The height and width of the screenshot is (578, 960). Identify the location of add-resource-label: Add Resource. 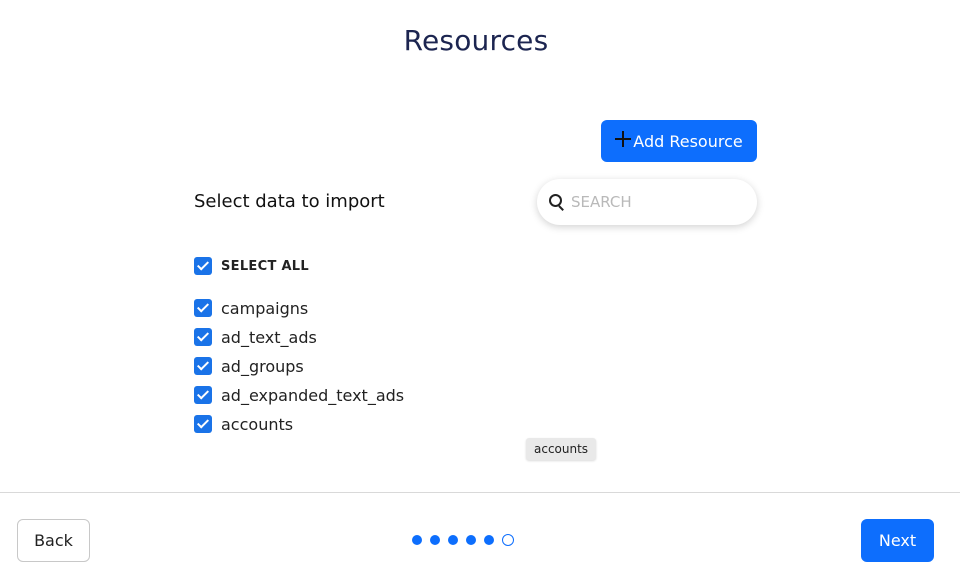
(688, 141).